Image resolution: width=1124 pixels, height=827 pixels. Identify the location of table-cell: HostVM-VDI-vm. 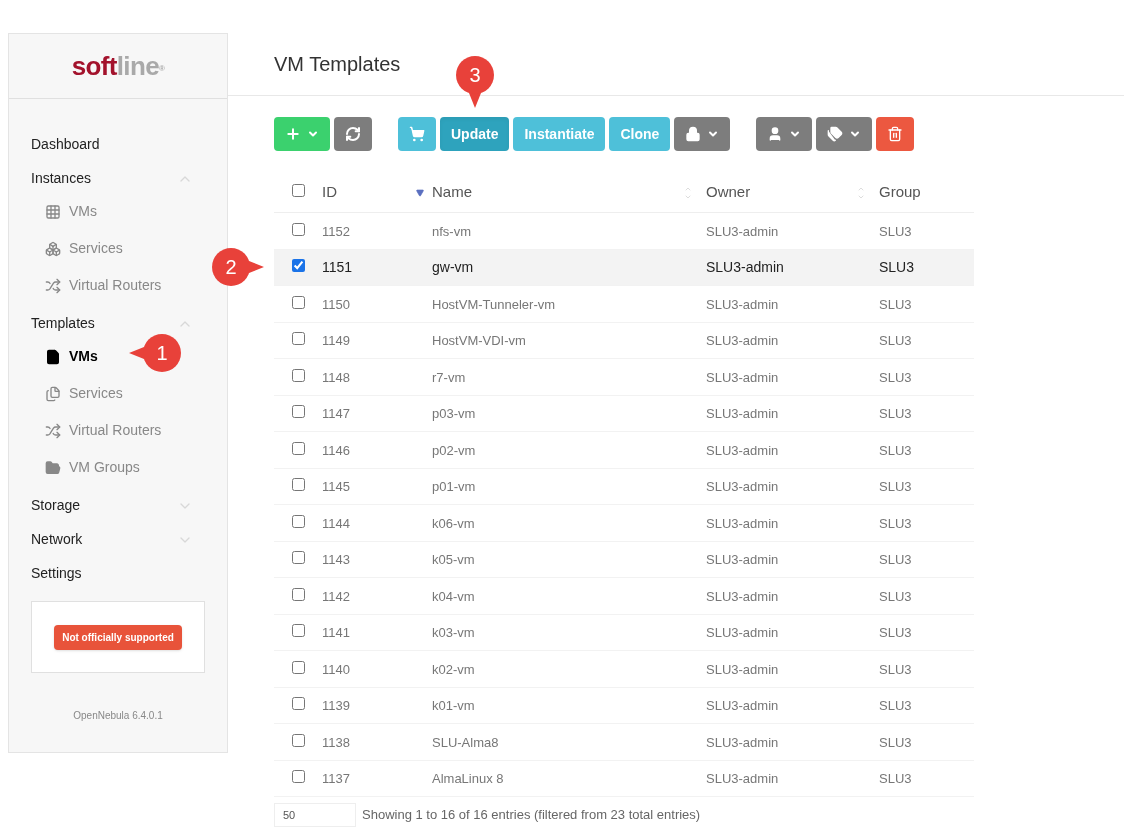
(479, 341).